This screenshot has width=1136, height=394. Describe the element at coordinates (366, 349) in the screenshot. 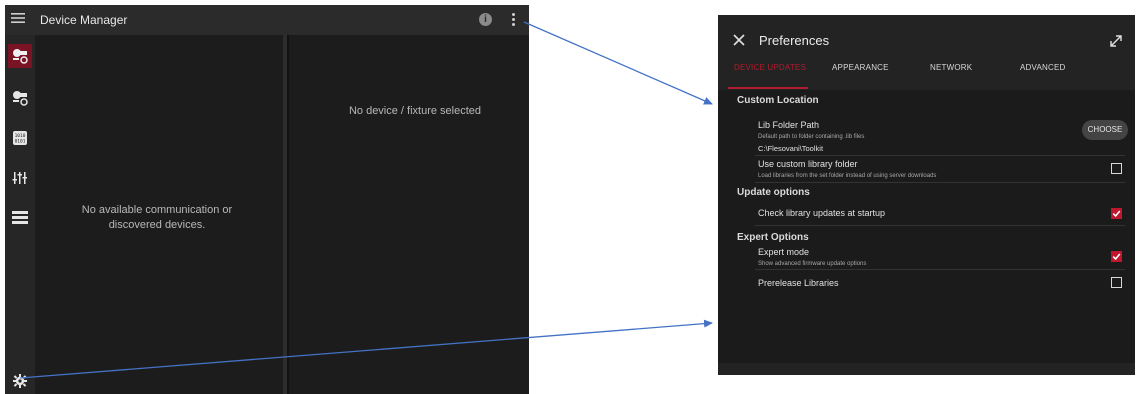

I see `arrow-gear-to-preferences` at that location.